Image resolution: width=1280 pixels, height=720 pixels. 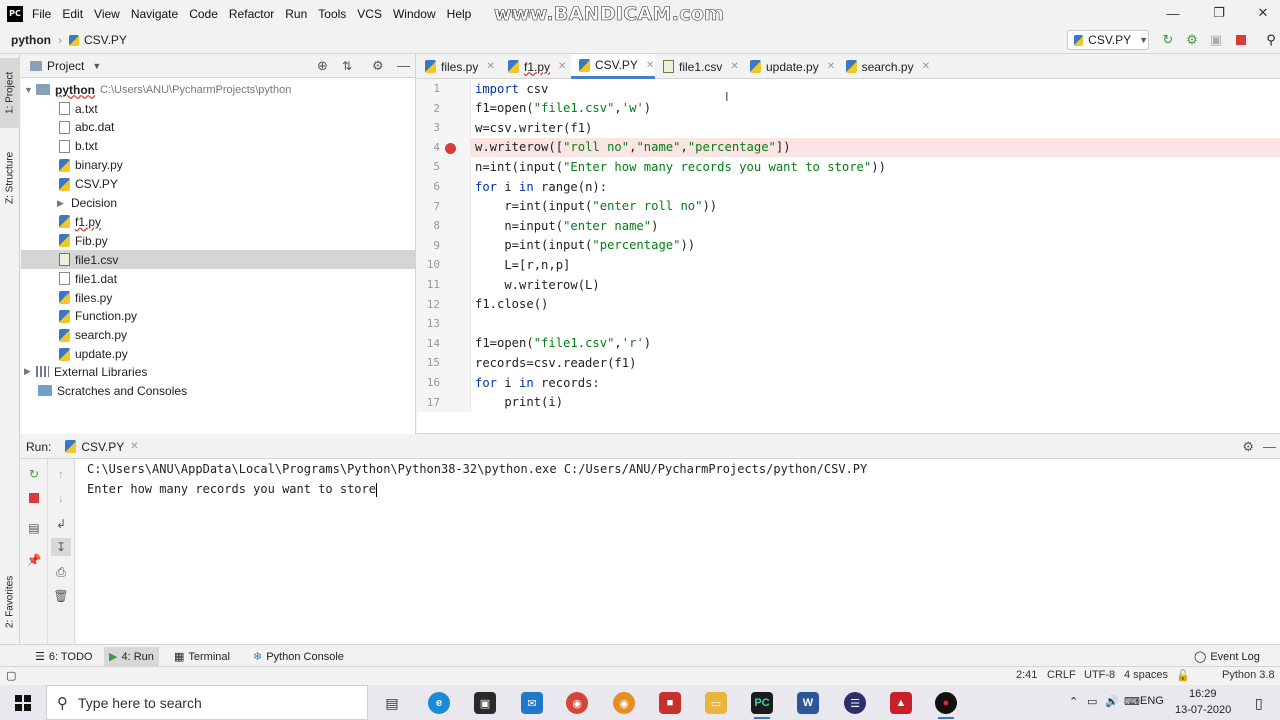 What do you see at coordinates (131, 656) in the screenshot?
I see `run-tab: ▶ 4: Run` at bounding box center [131, 656].